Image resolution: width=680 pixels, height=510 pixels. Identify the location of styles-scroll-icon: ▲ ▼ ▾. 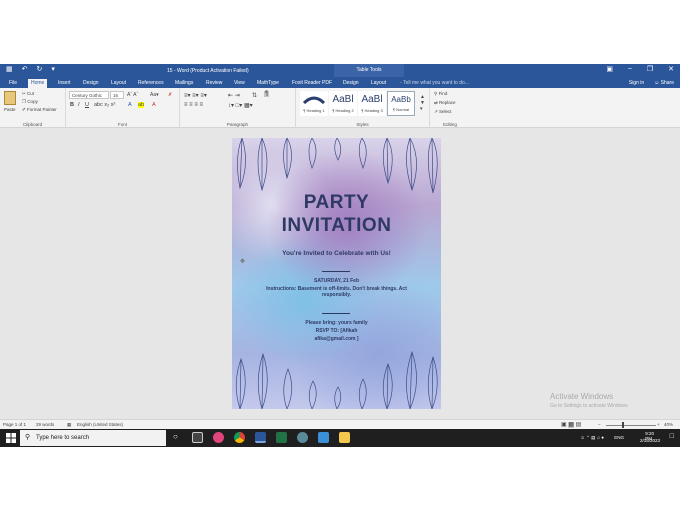
(422, 103).